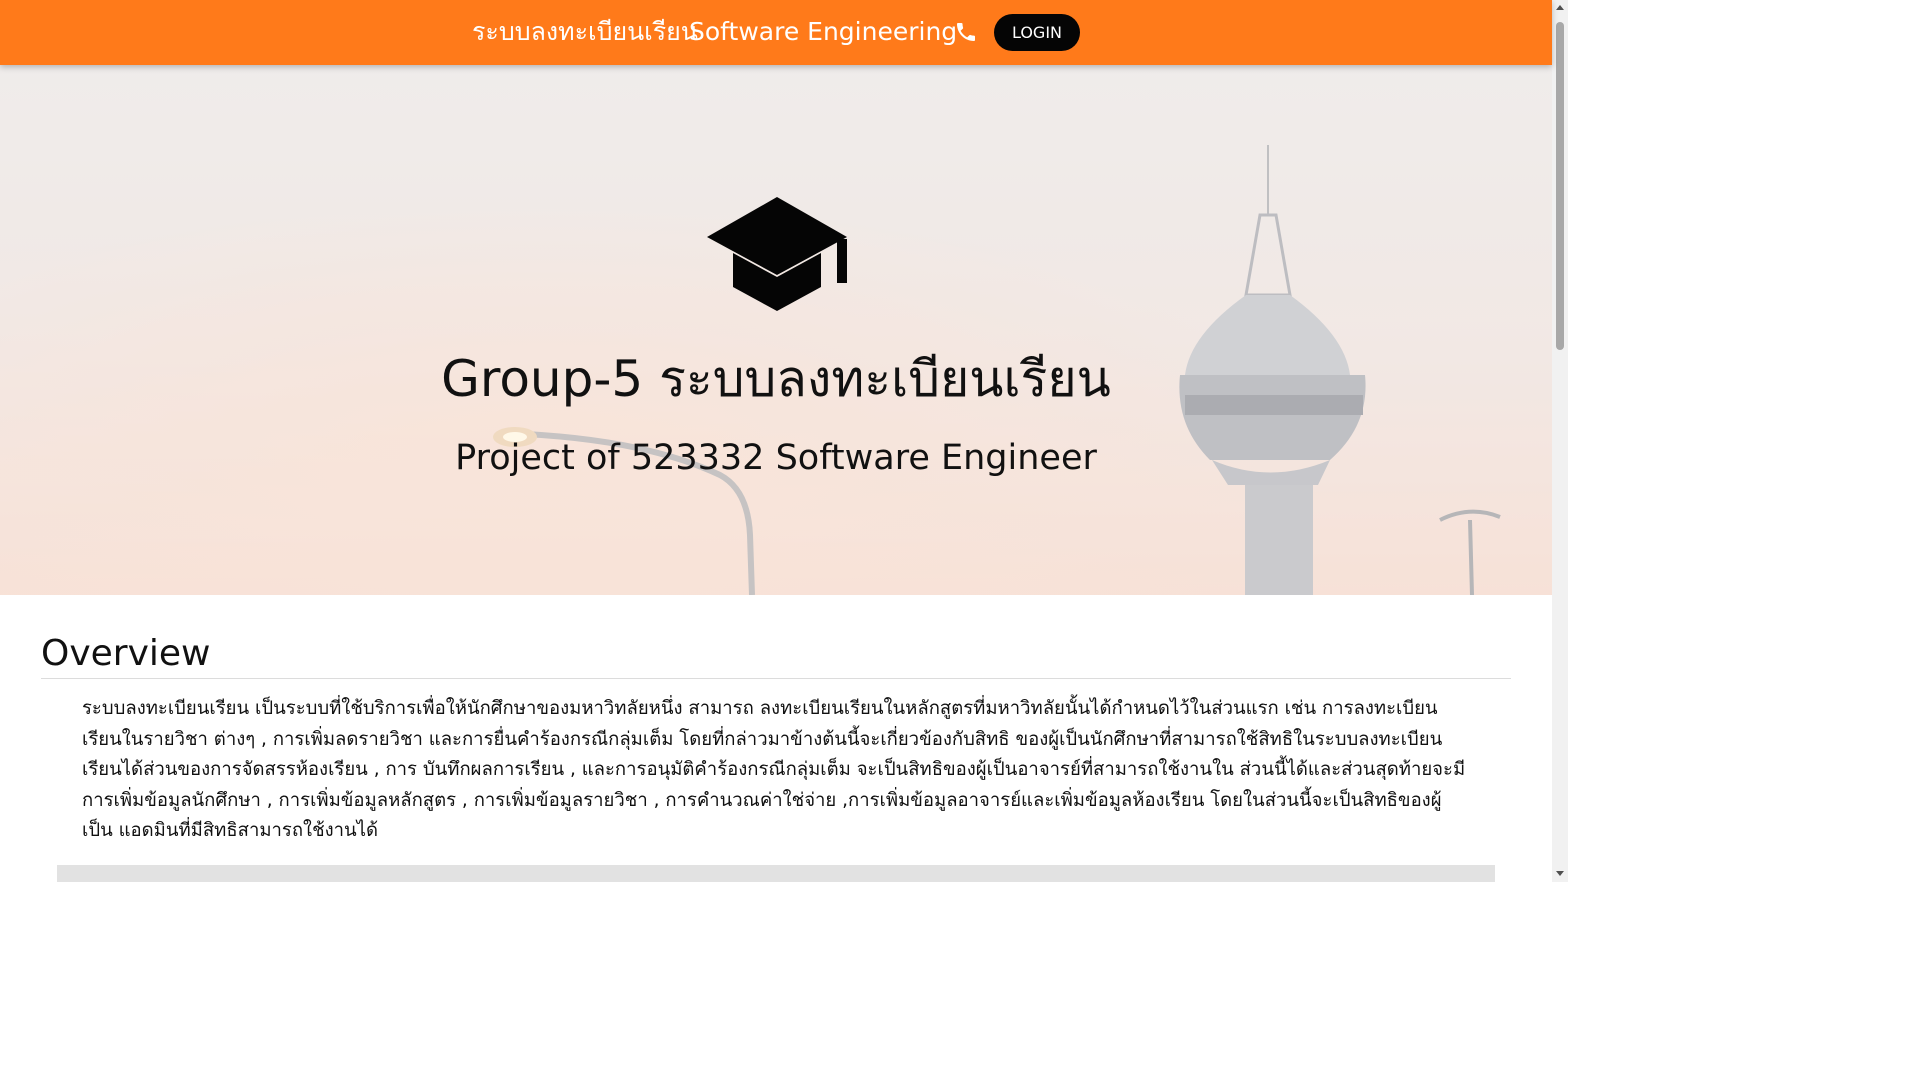  Describe the element at coordinates (1560, 7) in the screenshot. I see `scroll-up-arrow-icon` at that location.